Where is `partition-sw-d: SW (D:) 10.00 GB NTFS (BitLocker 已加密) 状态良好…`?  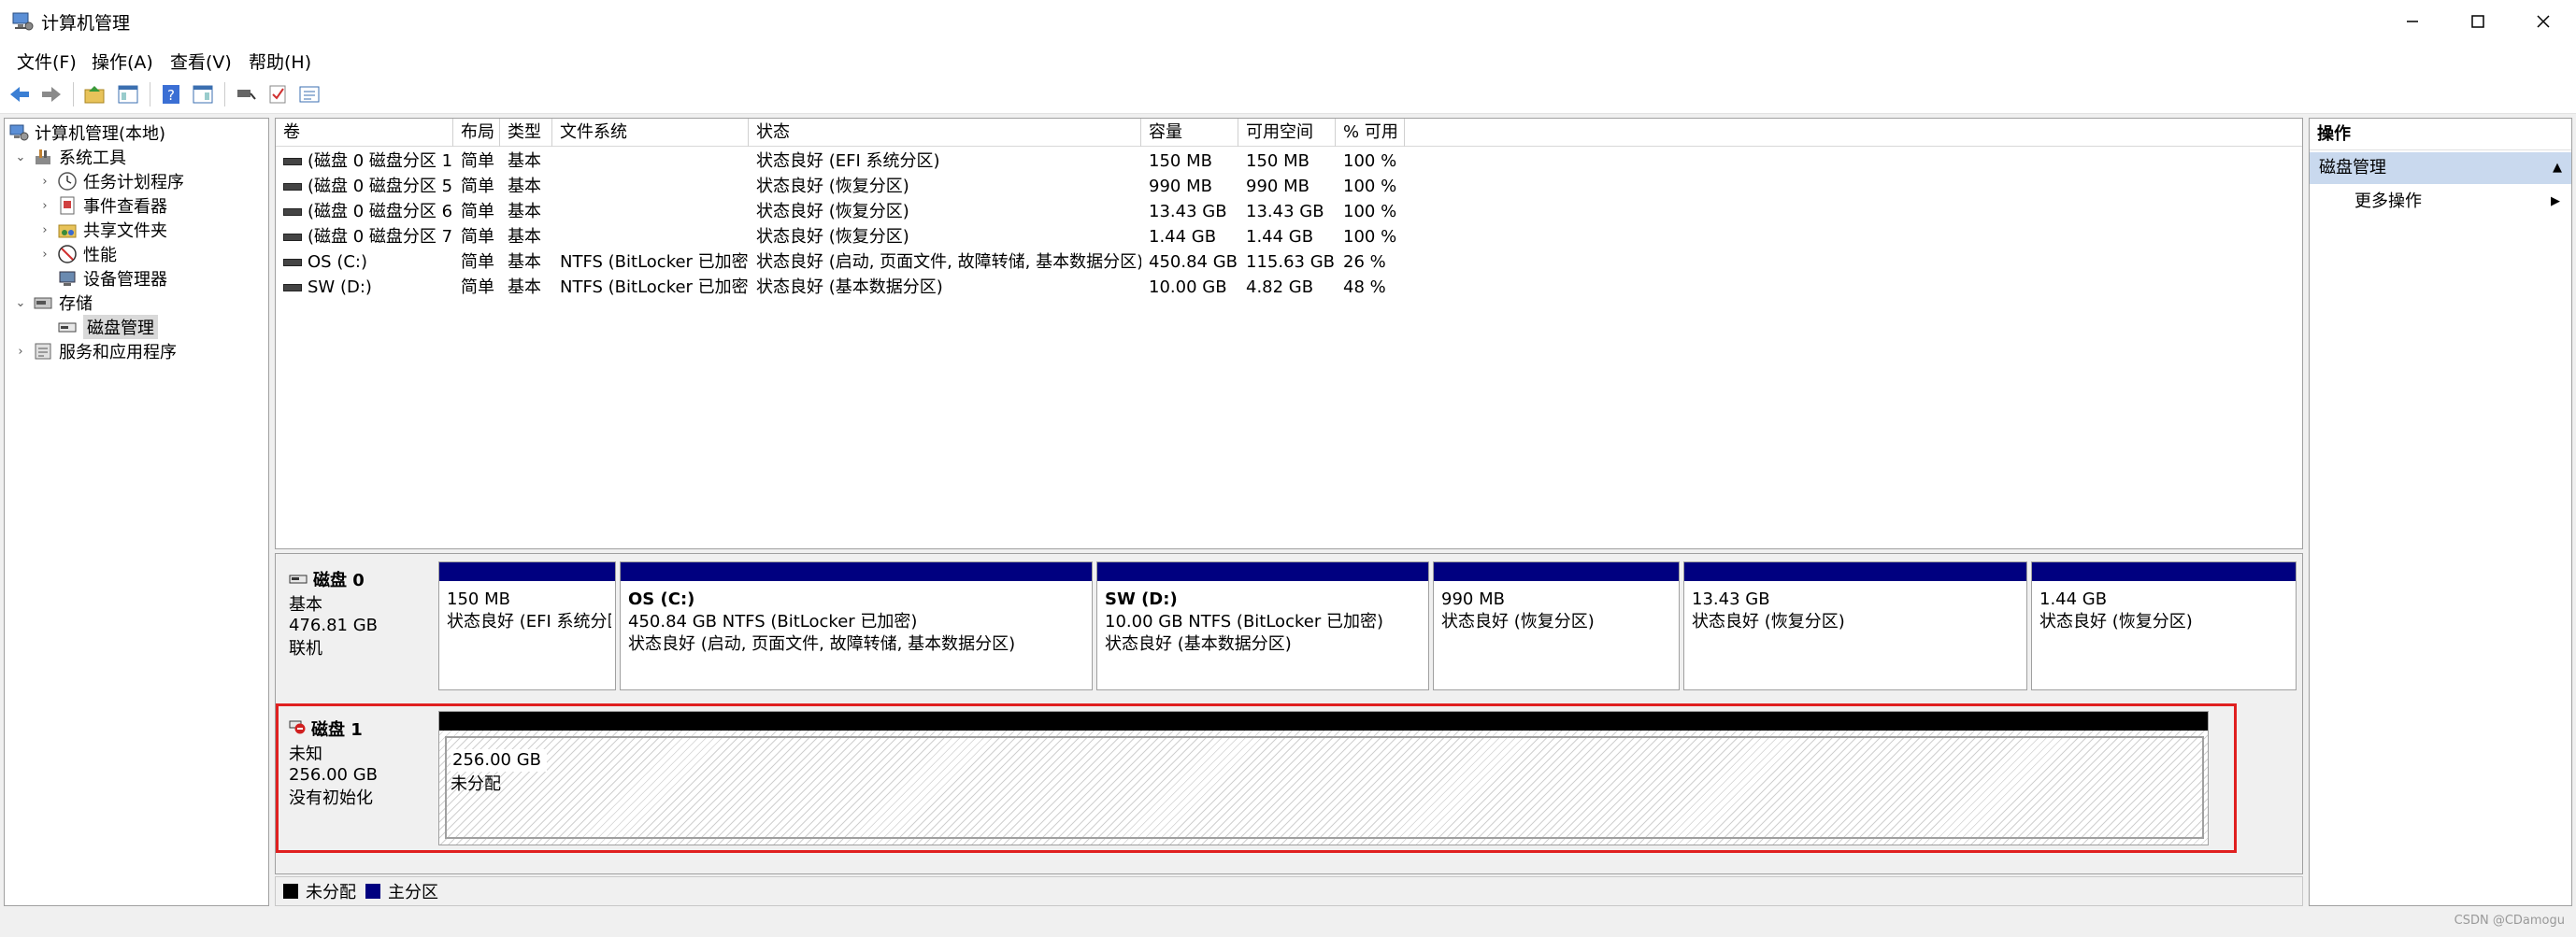 partition-sw-d: SW (D:) 10.00 GB NTFS (BitLocker 已加密) 状态良好… is located at coordinates (1262, 626).